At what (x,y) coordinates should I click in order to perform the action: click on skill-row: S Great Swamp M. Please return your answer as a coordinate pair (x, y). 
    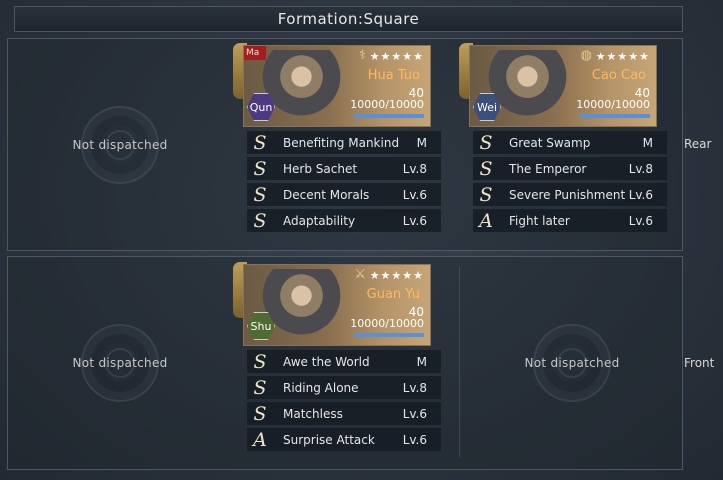
    Looking at the image, I should click on (570, 142).